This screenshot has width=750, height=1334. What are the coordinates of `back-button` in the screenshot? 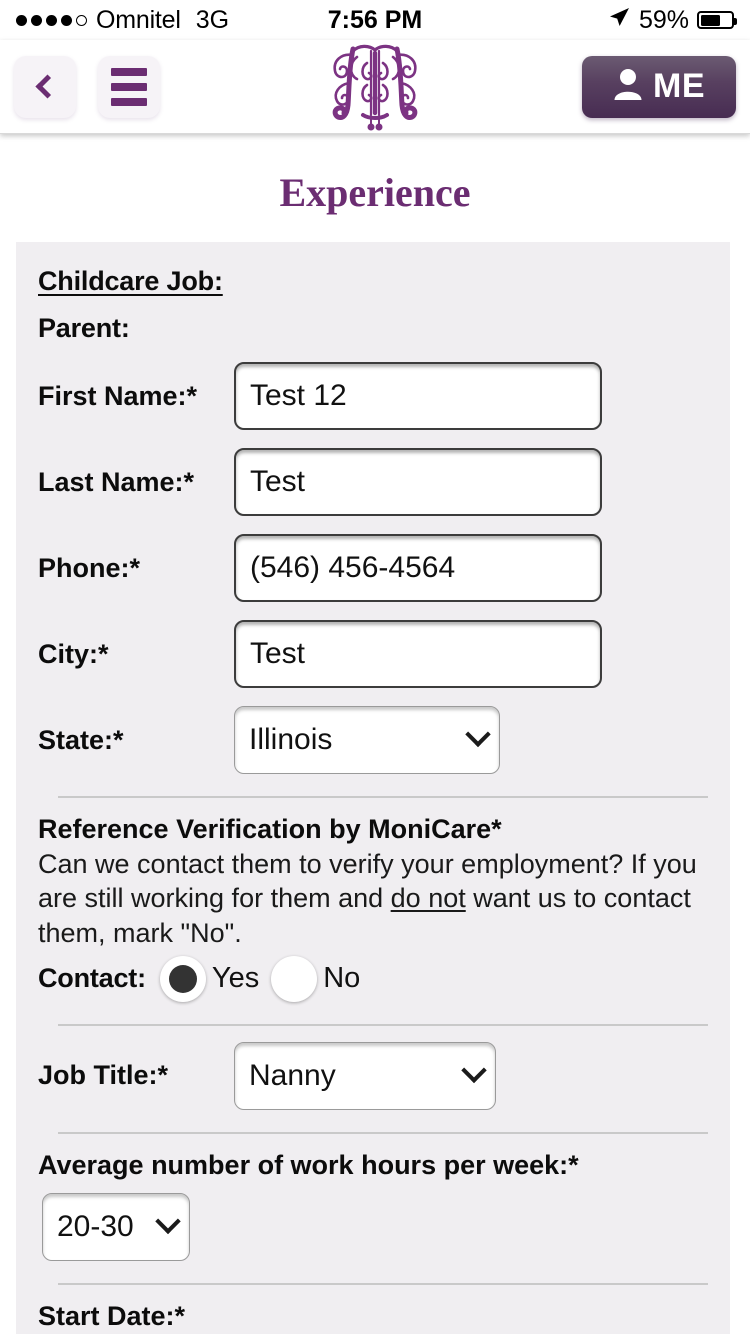 It's located at (45, 86).